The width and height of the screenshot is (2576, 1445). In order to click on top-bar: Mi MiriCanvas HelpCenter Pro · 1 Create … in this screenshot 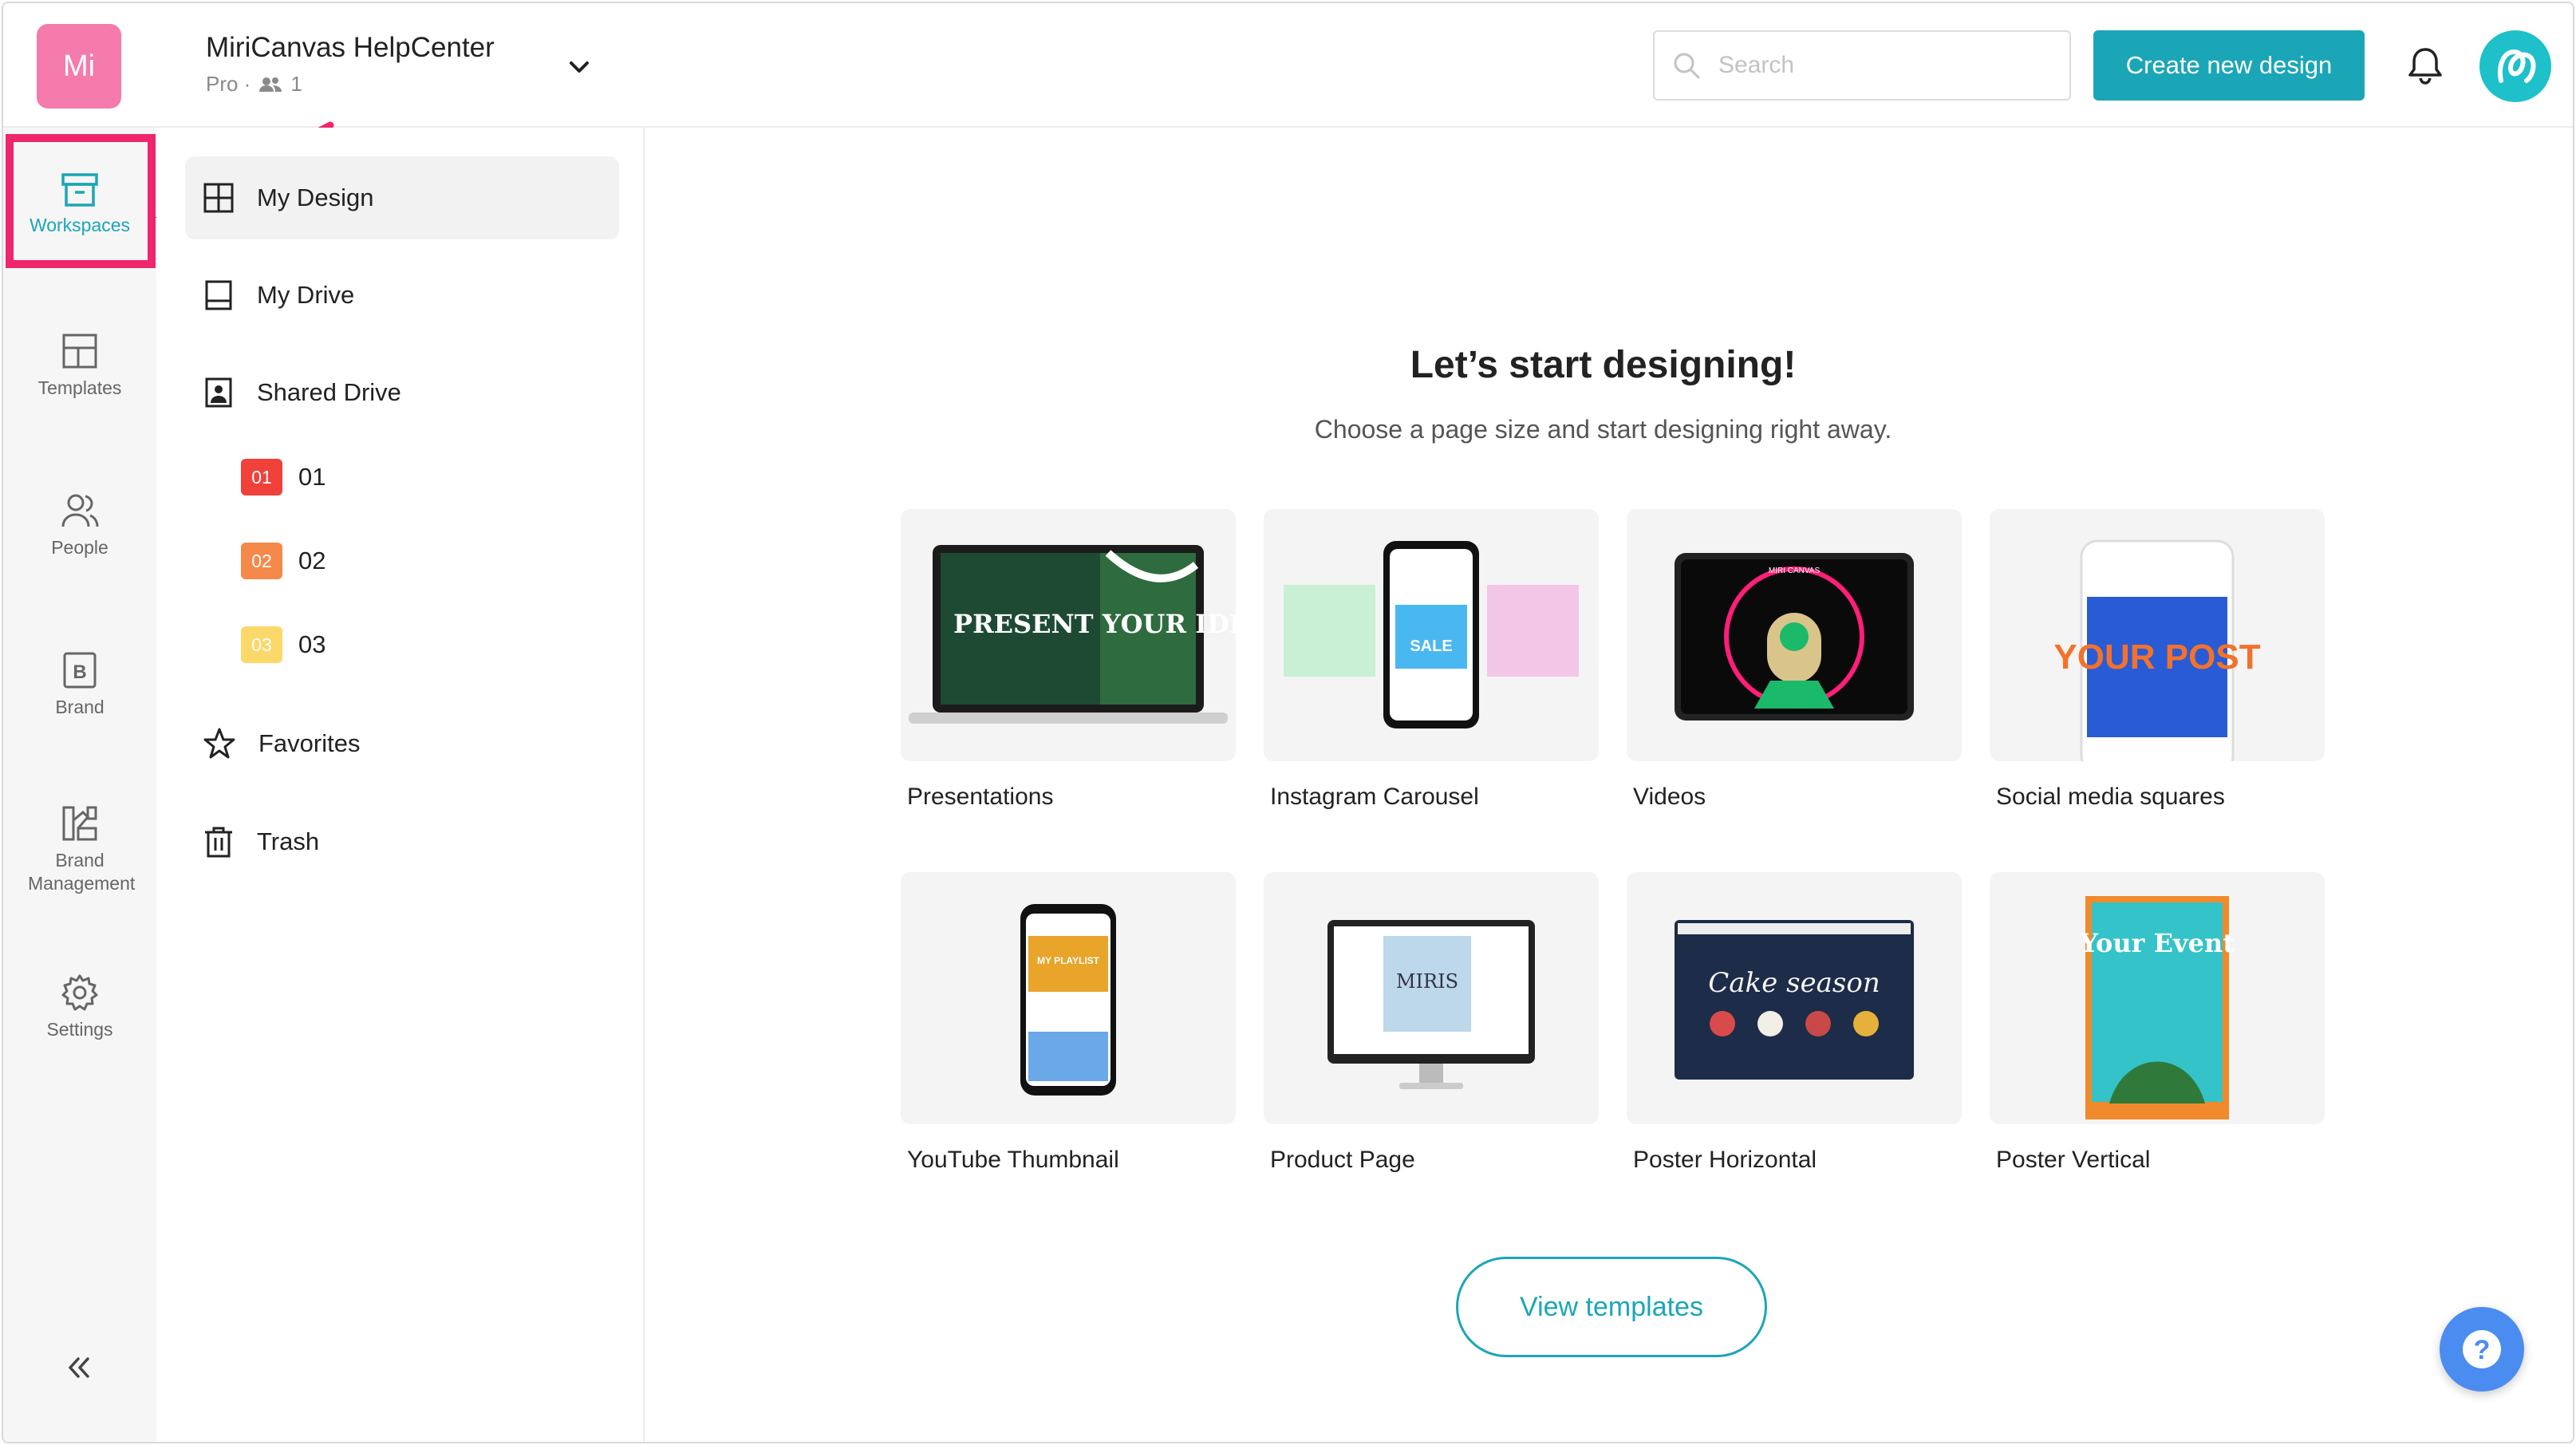, I will do `click(1288, 66)`.